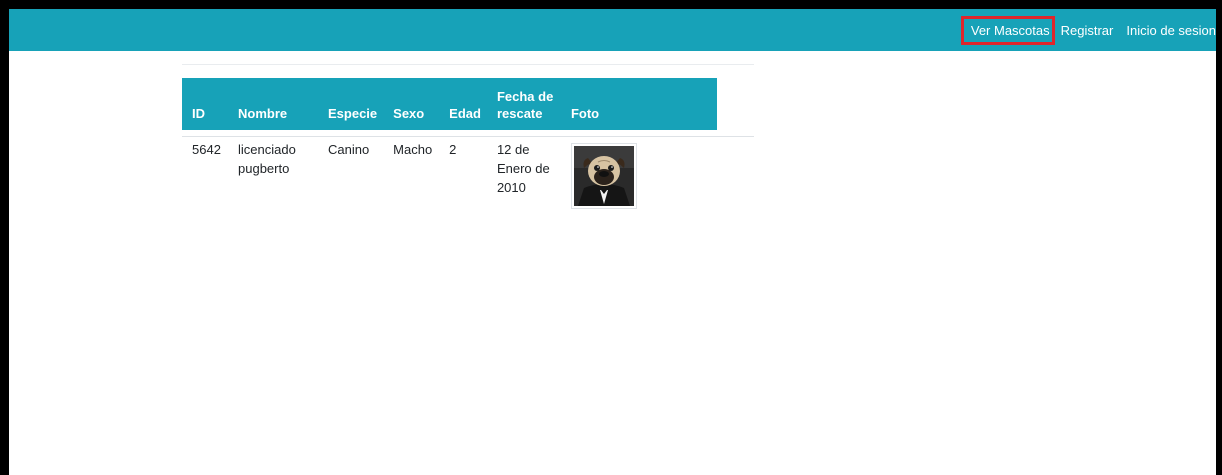 The width and height of the screenshot is (1222, 475). I want to click on header-divider, so click(468, 136).